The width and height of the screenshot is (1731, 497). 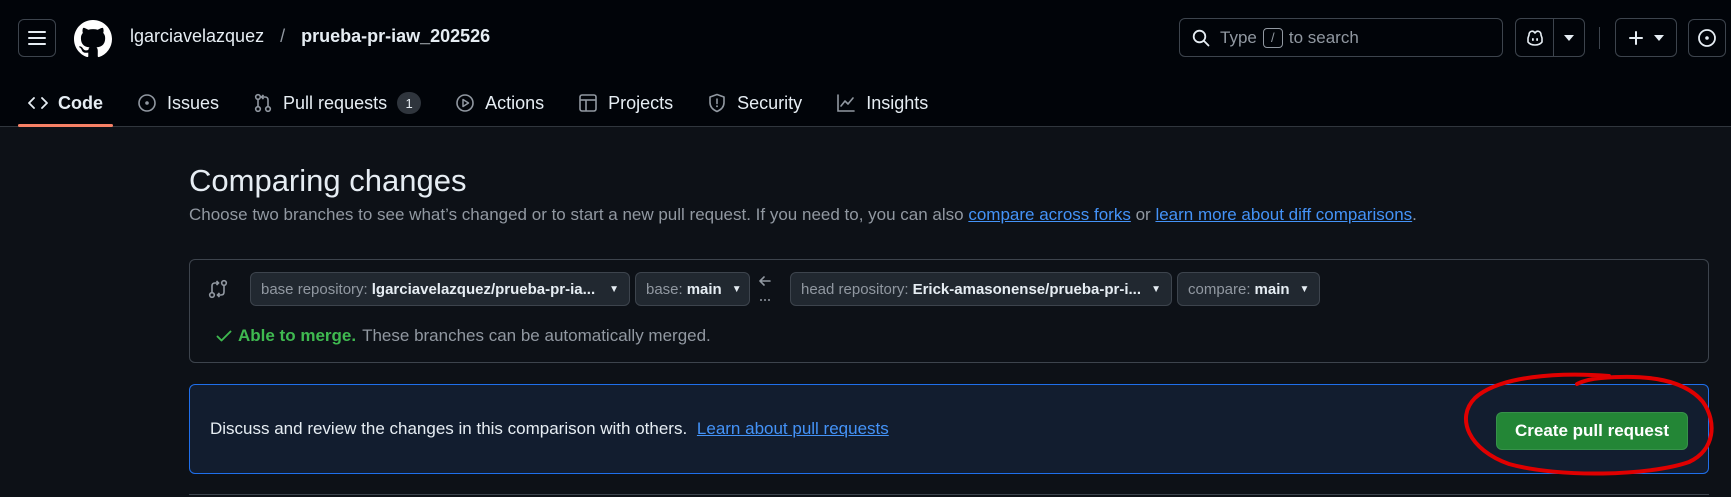 What do you see at coordinates (314, 289) in the screenshot?
I see `base-repository-label: base repository:` at bounding box center [314, 289].